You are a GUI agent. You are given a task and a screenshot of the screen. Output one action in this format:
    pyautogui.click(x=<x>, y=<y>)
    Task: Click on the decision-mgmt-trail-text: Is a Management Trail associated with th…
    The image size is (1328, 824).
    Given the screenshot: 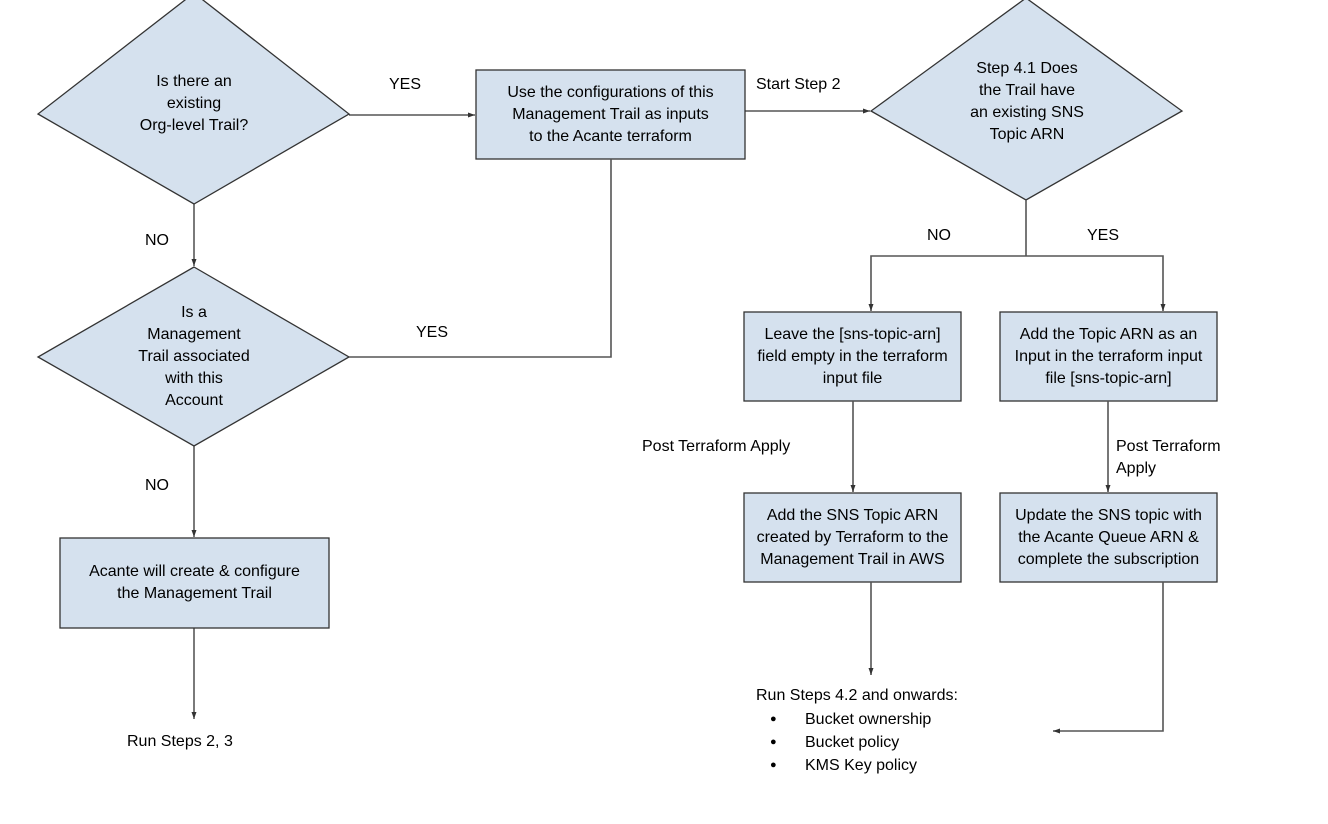 What is the action you would take?
    pyautogui.click(x=194, y=356)
    